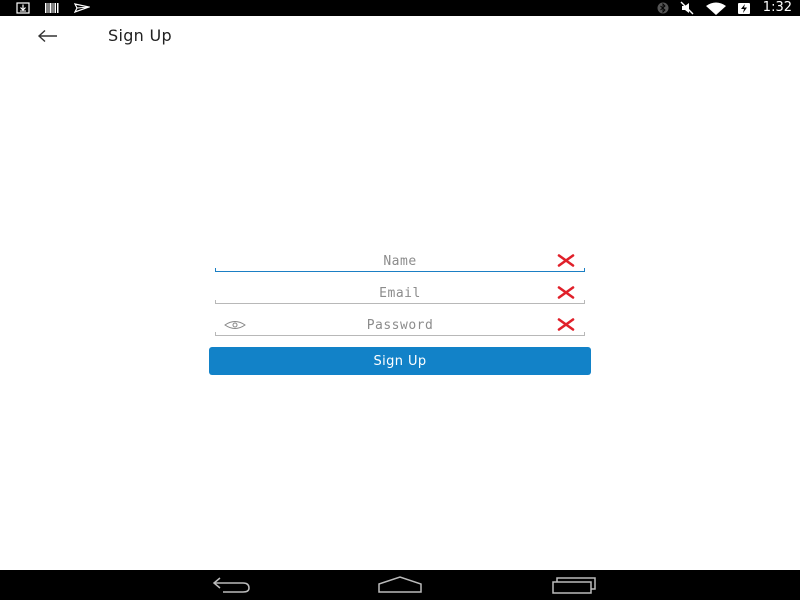 This screenshot has height=600, width=800. I want to click on name-input, so click(400, 261).